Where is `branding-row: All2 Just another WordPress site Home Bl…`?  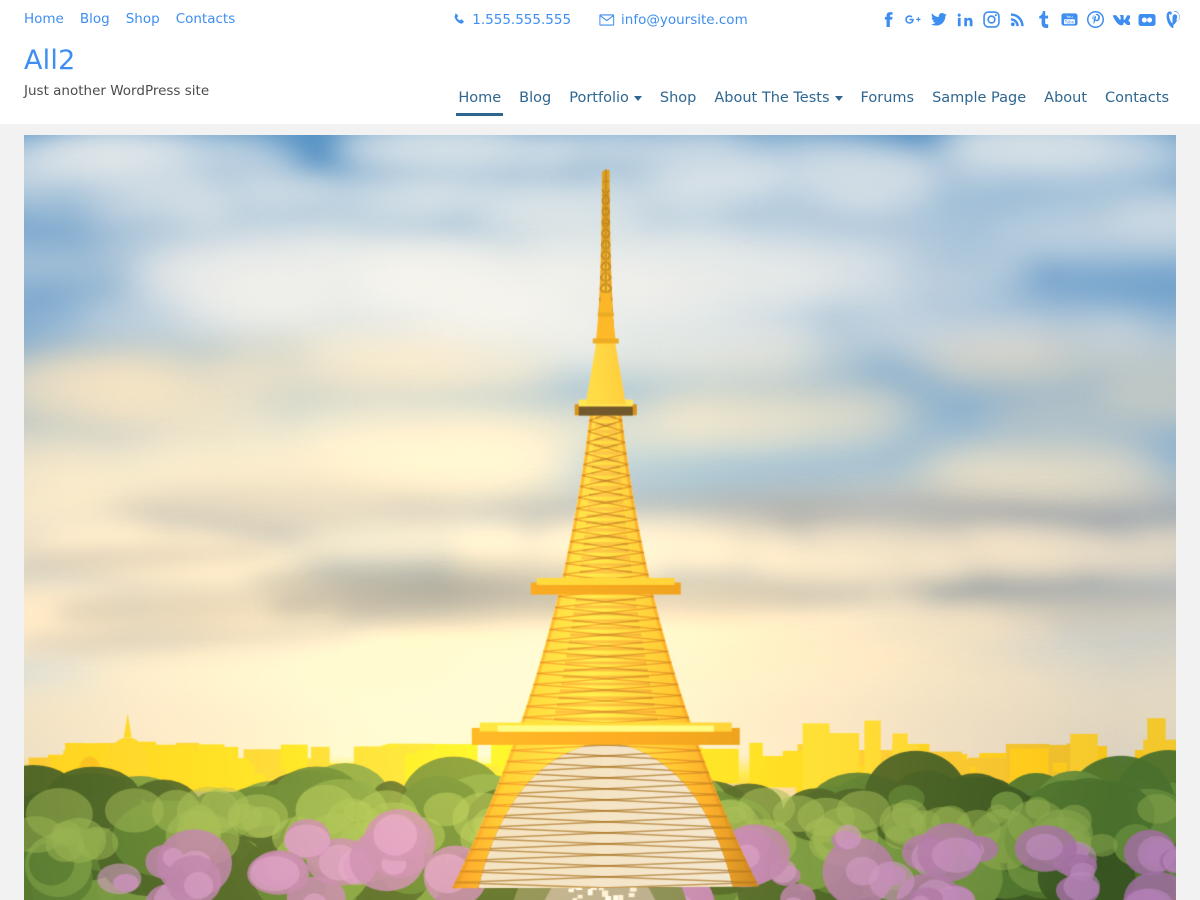
branding-row: All2 Just another WordPress site Home Bl… is located at coordinates (600, 81).